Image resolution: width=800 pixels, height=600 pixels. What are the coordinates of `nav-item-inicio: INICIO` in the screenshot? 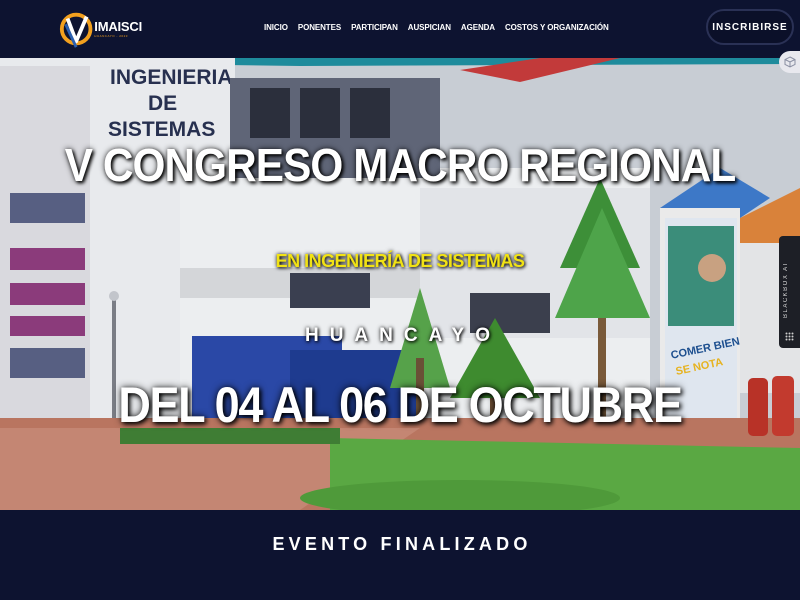 It's located at (276, 28).